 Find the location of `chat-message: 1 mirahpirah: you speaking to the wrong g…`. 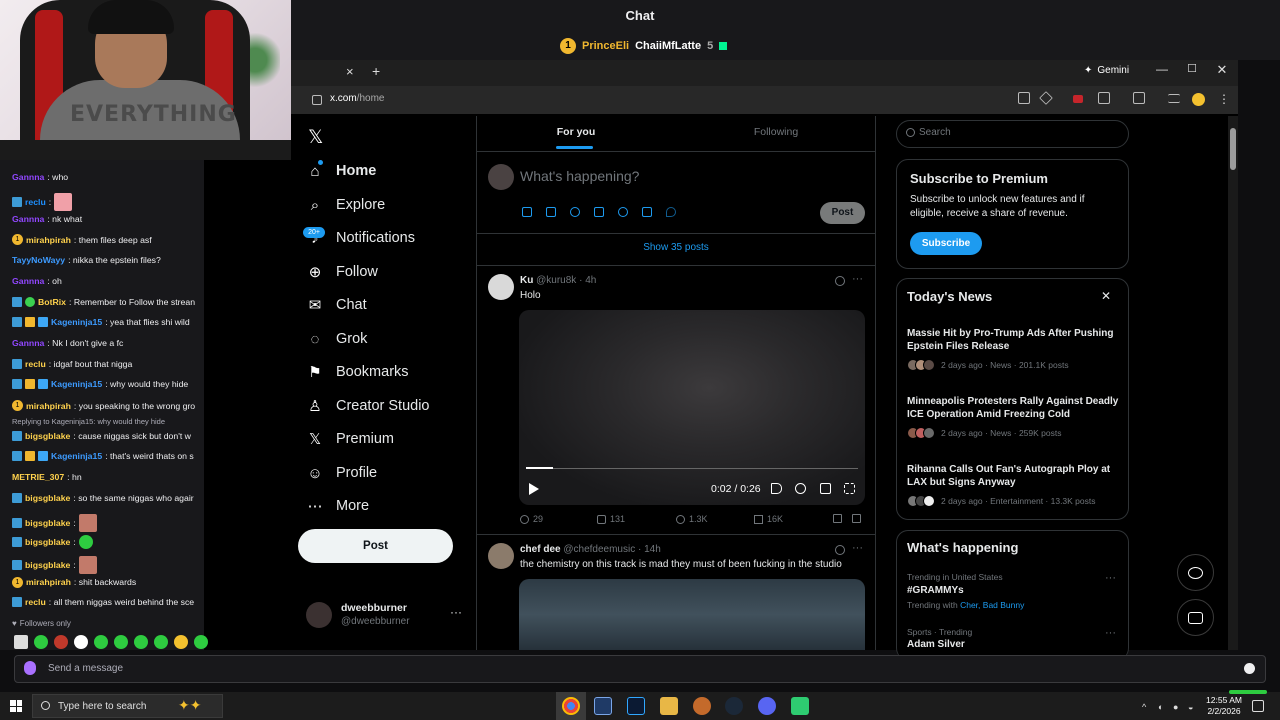

chat-message: 1 mirahpirah: you speaking to the wrong g… is located at coordinates (103, 405).